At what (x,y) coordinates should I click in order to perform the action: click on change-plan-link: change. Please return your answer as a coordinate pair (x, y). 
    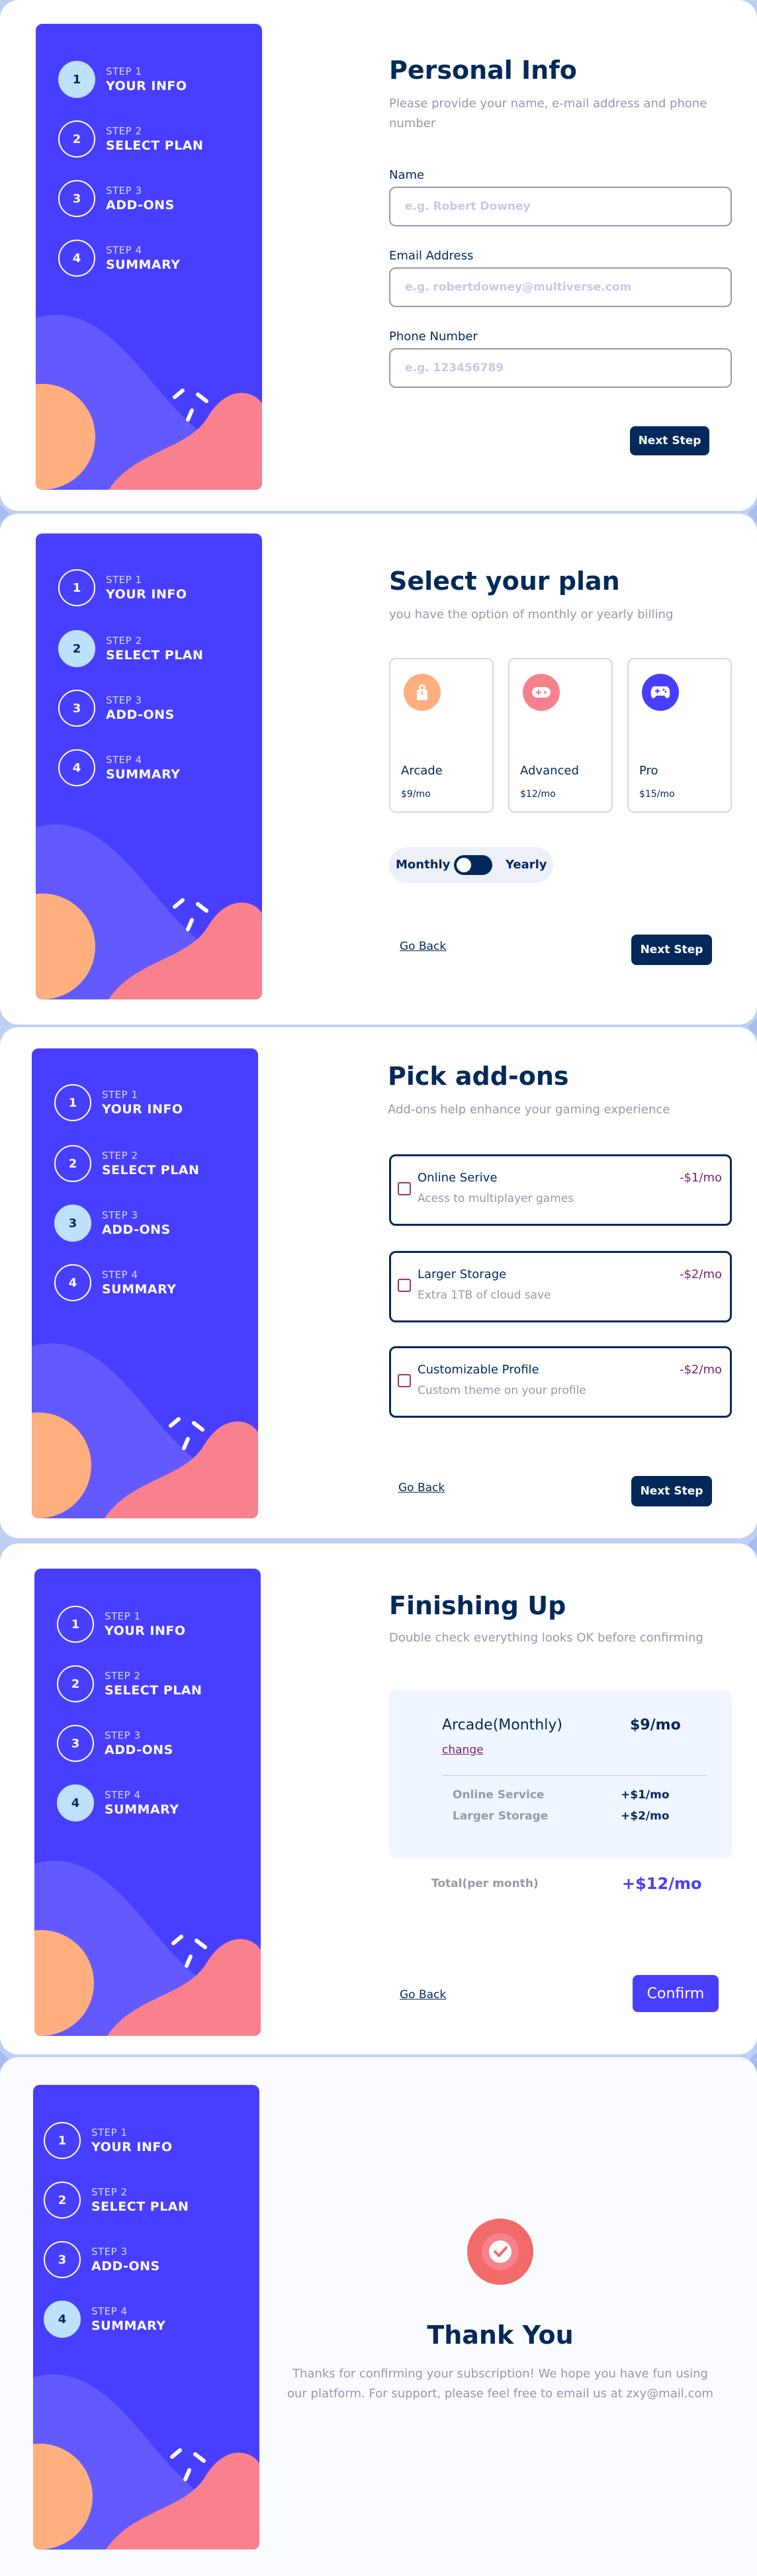
    Looking at the image, I should click on (463, 1750).